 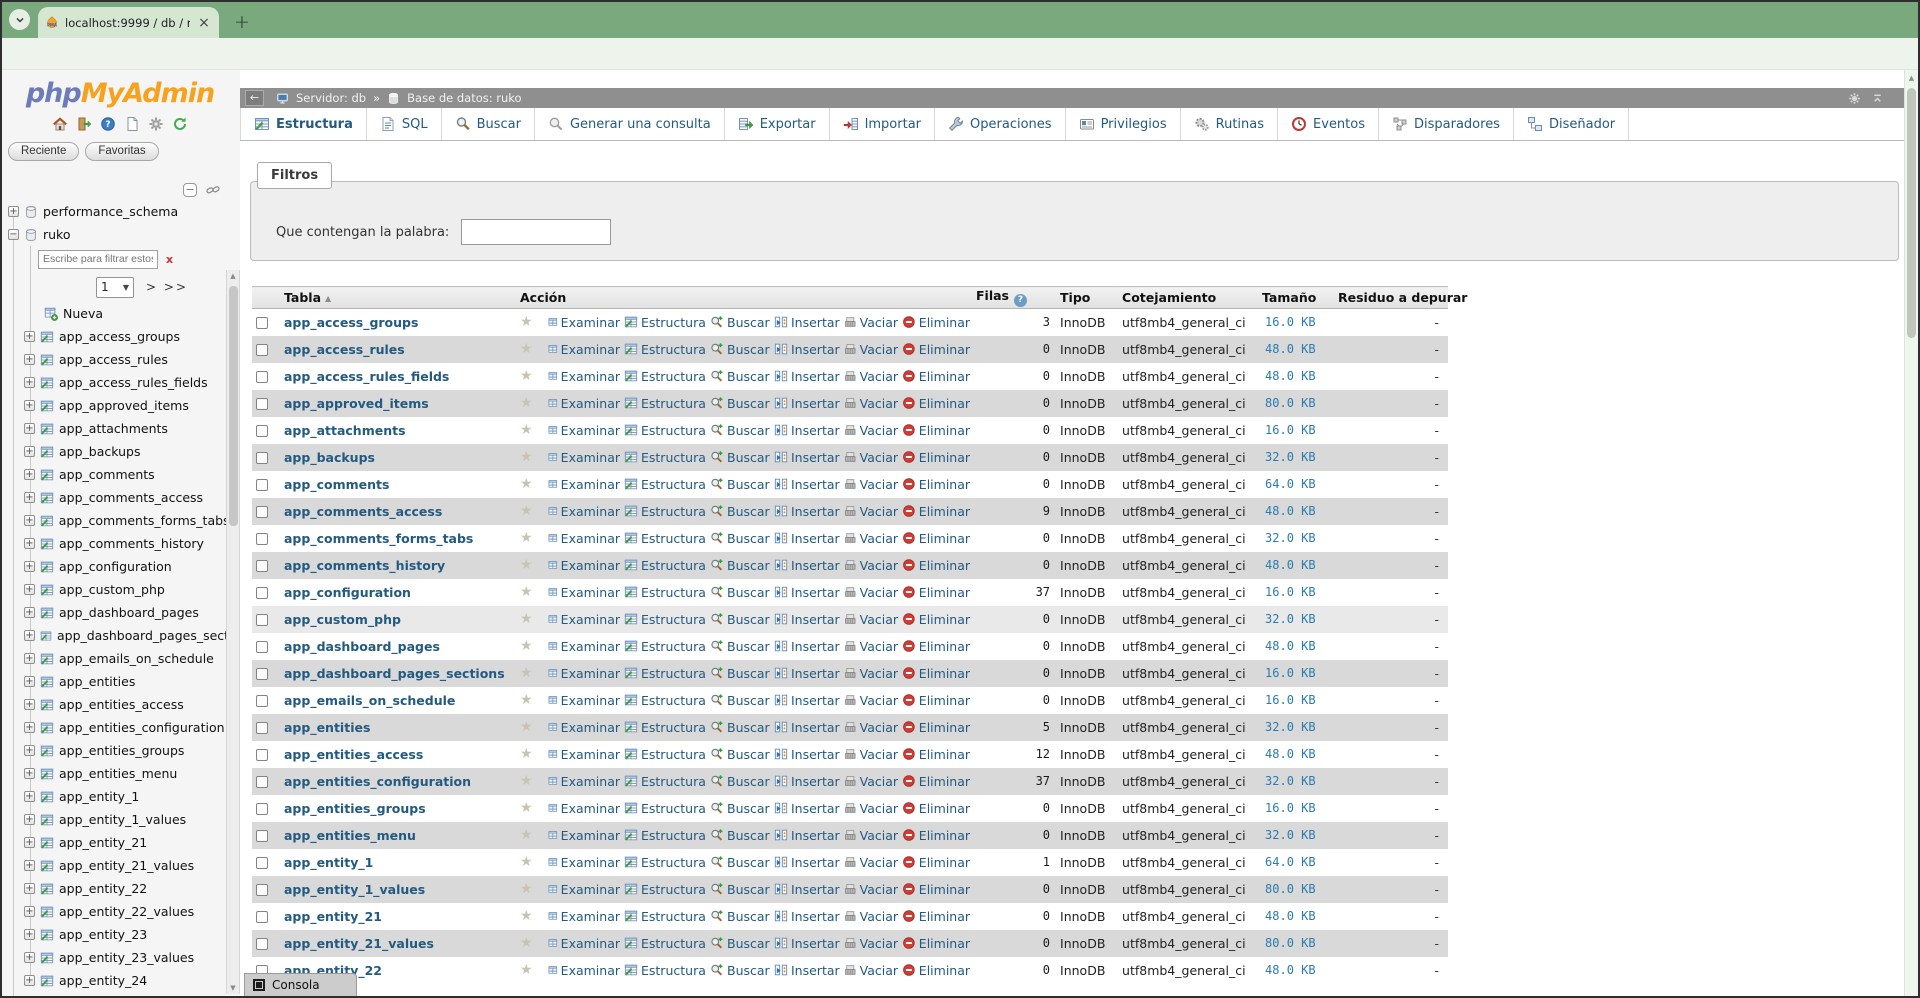 I want to click on tree-table-label: app_custom_php, so click(x=112, y=589).